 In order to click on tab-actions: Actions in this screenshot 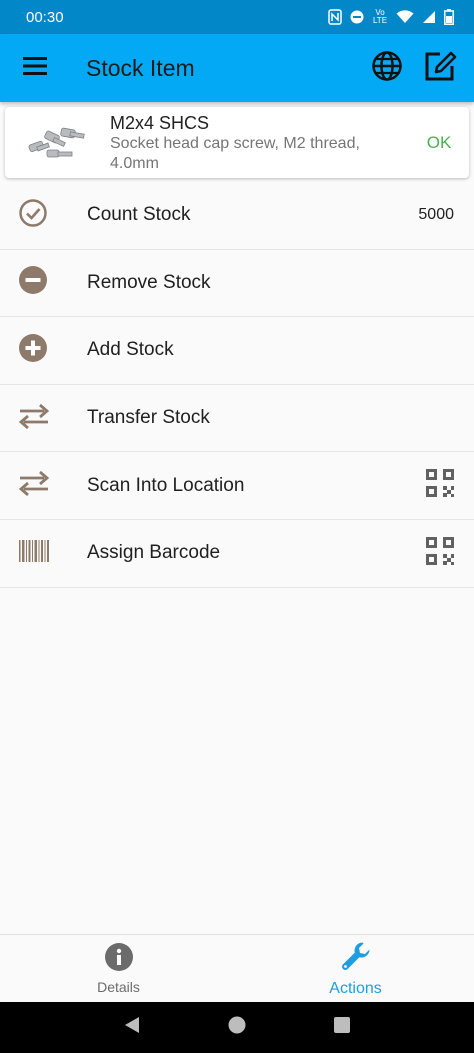, I will do `click(355, 968)`.